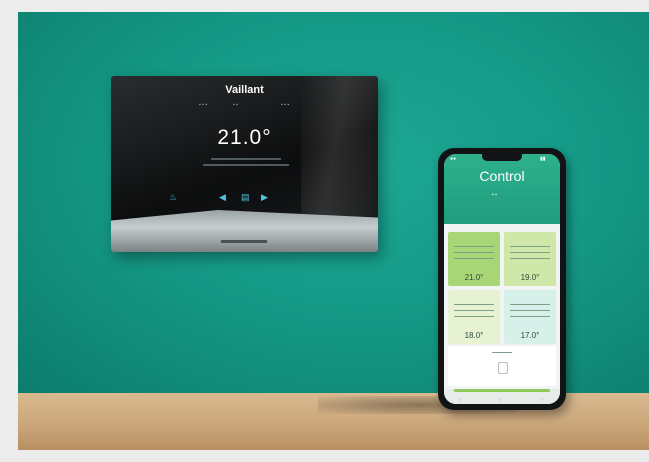  I want to click on room-temperature: 18.0°, so click(474, 335).